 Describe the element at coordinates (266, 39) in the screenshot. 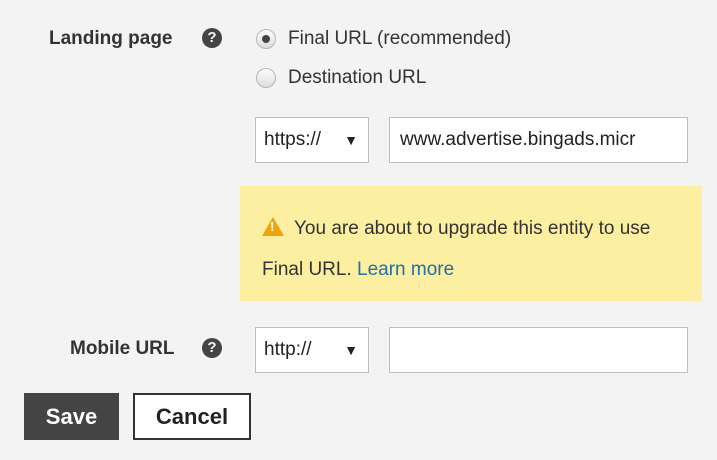

I see `final-url-radio` at that location.